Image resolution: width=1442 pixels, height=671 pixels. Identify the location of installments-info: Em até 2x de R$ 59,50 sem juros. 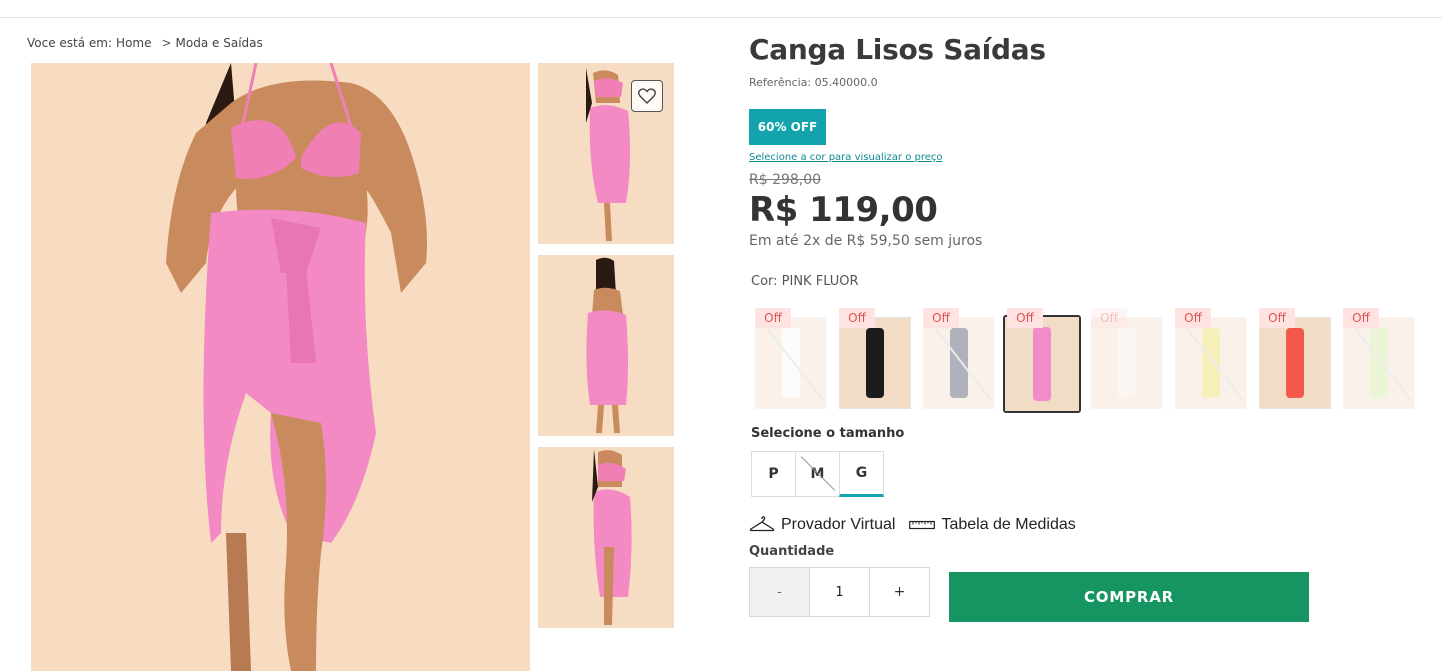
(866, 241).